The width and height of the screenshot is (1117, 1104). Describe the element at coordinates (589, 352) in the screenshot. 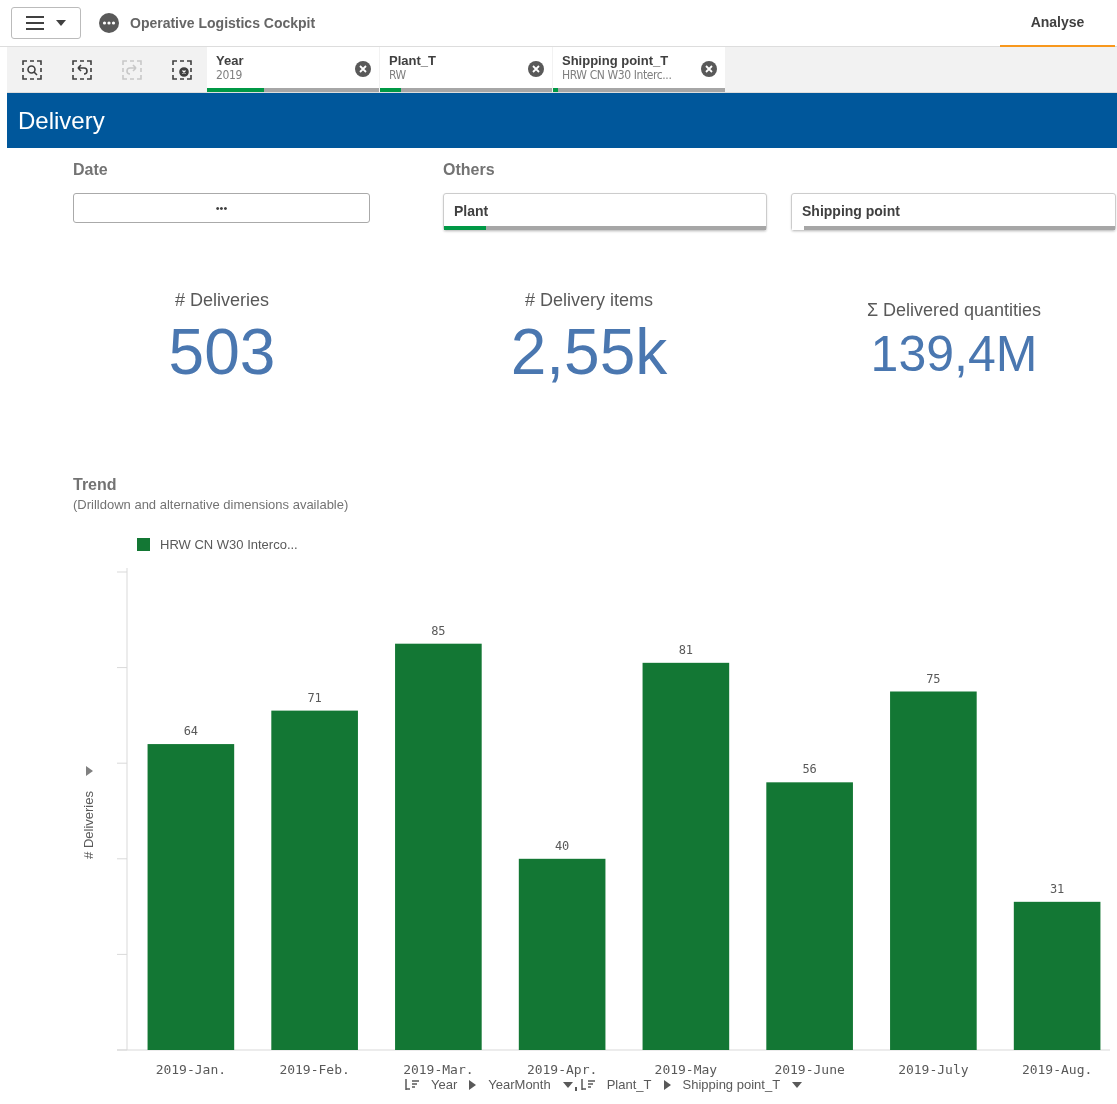

I see `kpi-value: 2,55k` at that location.